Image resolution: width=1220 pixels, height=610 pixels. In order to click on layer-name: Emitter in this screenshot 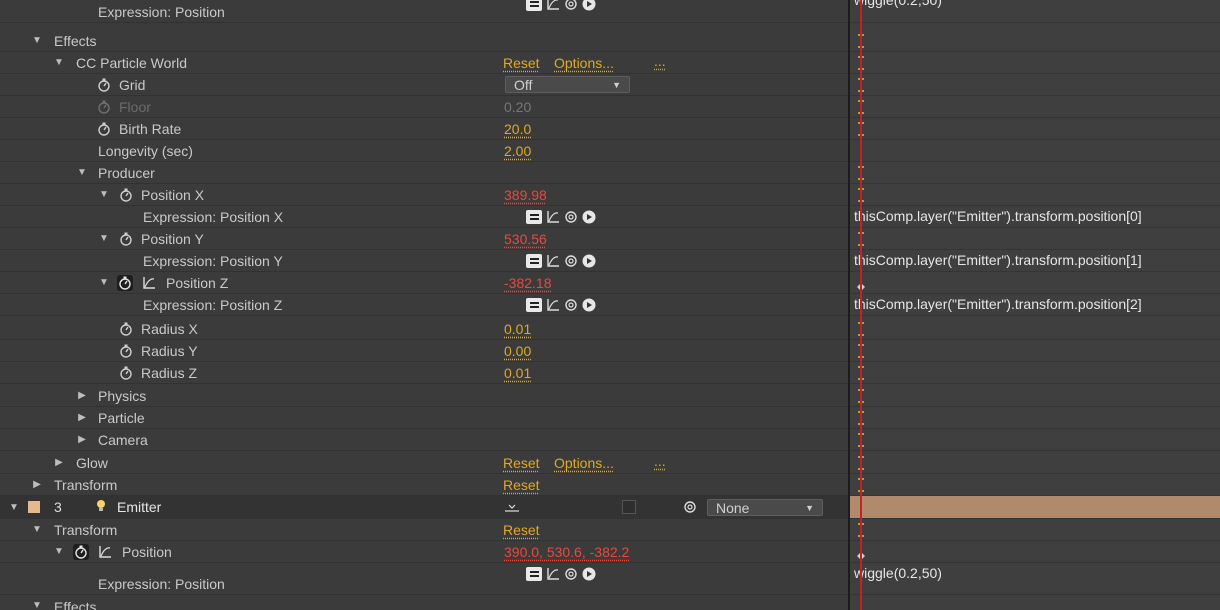, I will do `click(139, 507)`.